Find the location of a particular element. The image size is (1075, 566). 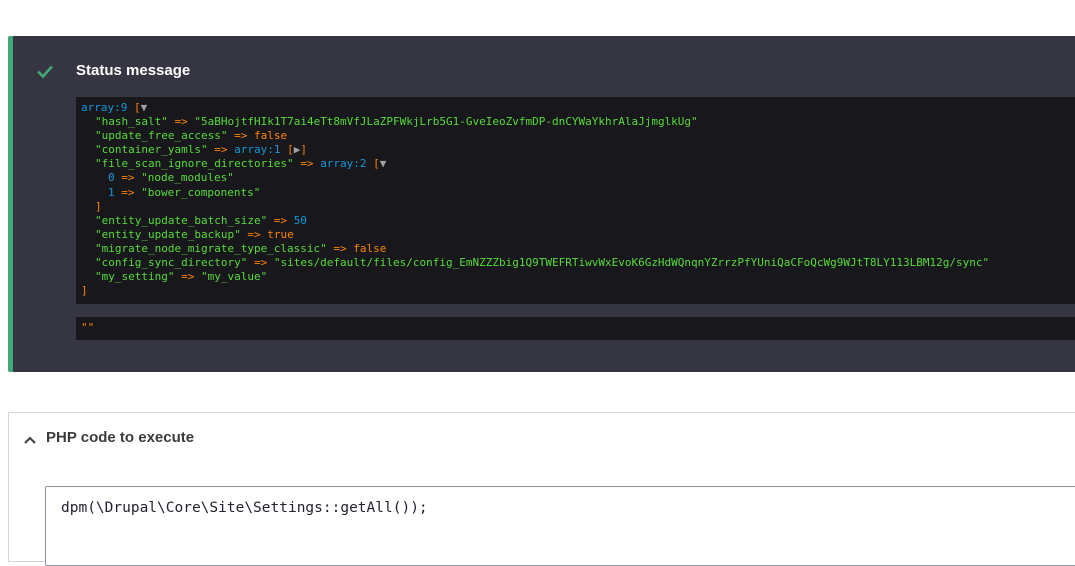

dump-key: "entity_update_backup" is located at coordinates (168, 234).